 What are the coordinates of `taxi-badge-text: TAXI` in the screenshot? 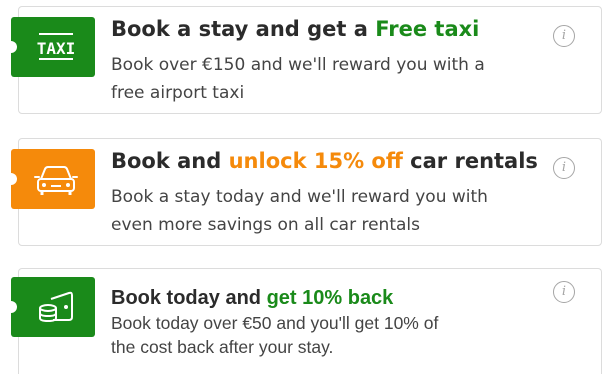 It's located at (56, 48).